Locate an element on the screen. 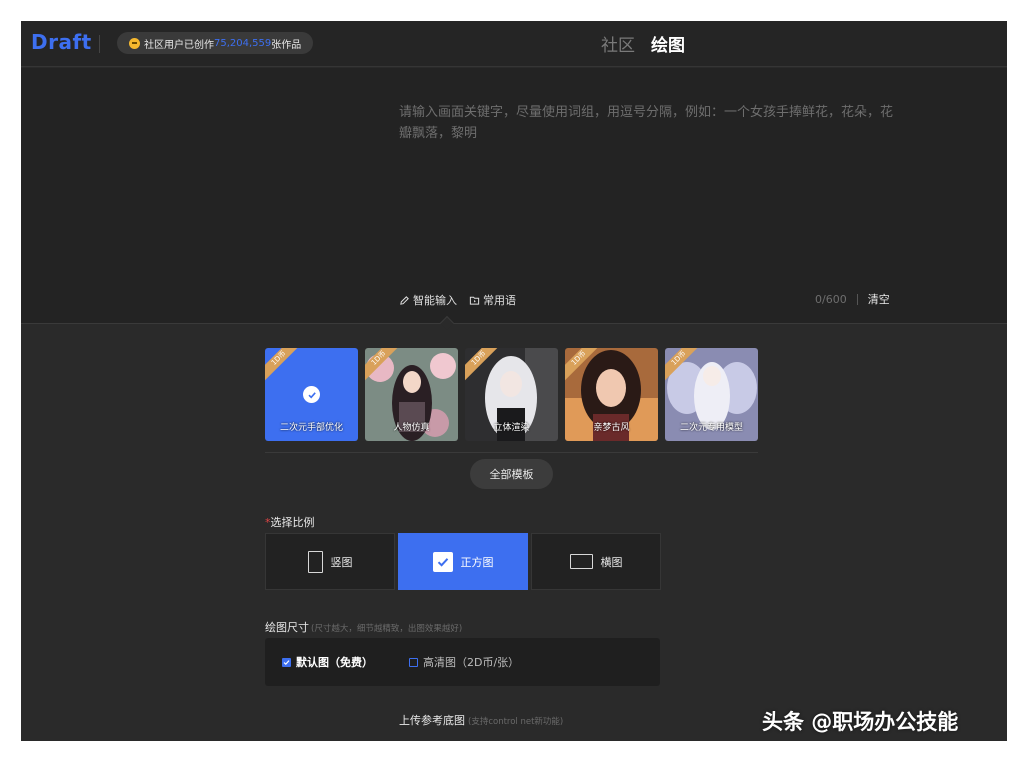 The height and width of the screenshot is (762, 1028). ratio-section-title: *选择比例 is located at coordinates (290, 522).